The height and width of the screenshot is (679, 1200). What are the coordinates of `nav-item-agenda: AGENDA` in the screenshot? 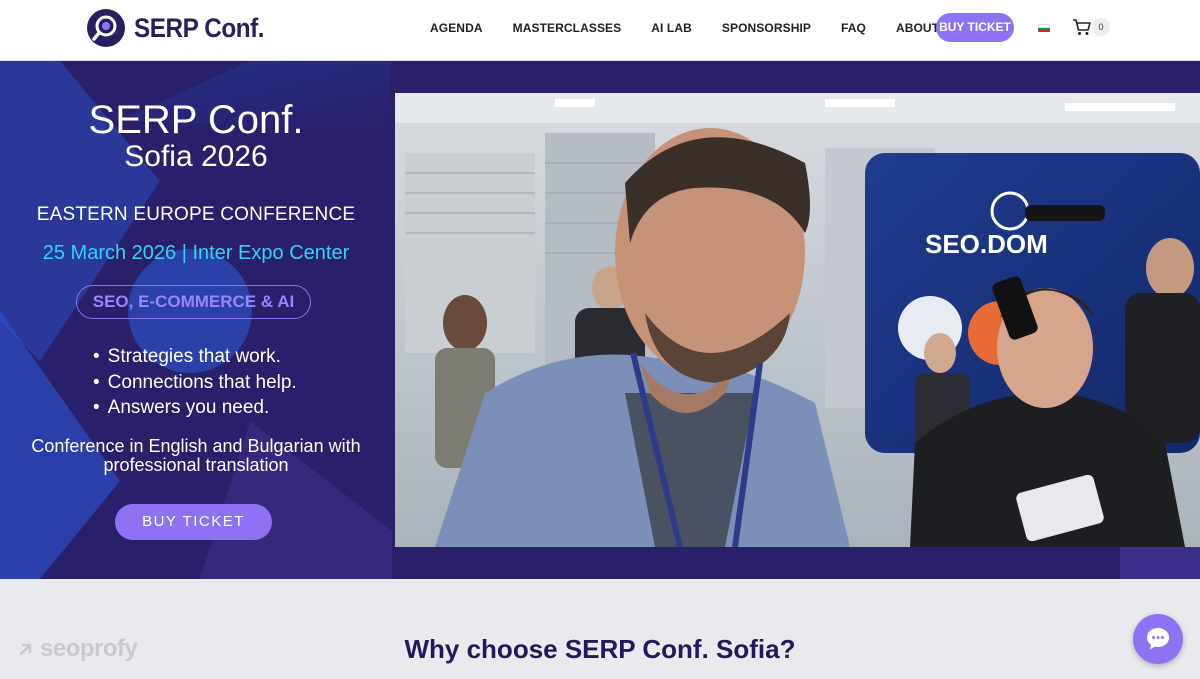 It's located at (456, 28).